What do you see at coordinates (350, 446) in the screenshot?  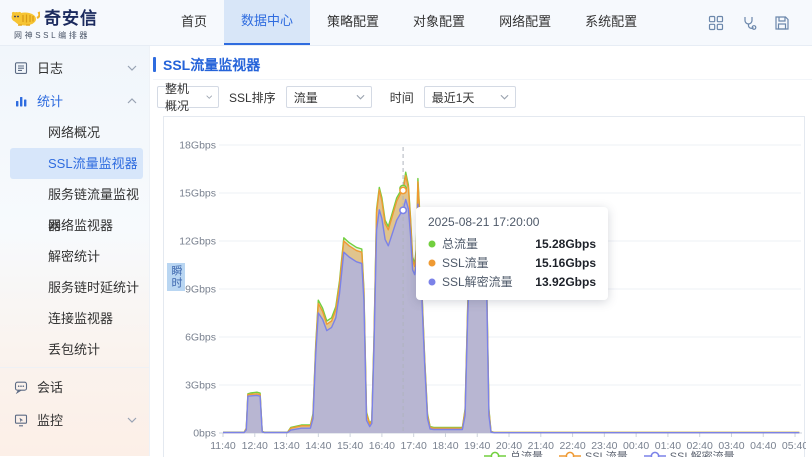 I see `x-tick-label: 15:40` at bounding box center [350, 446].